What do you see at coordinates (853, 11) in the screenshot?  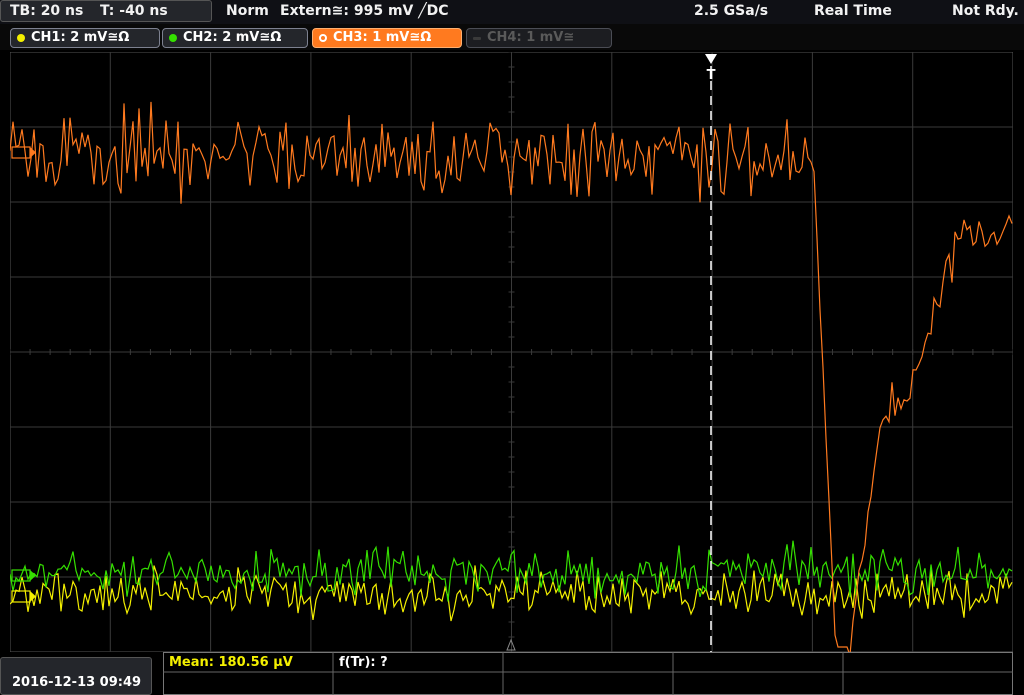 I see `acquisition-mode-label: Real Time` at bounding box center [853, 11].